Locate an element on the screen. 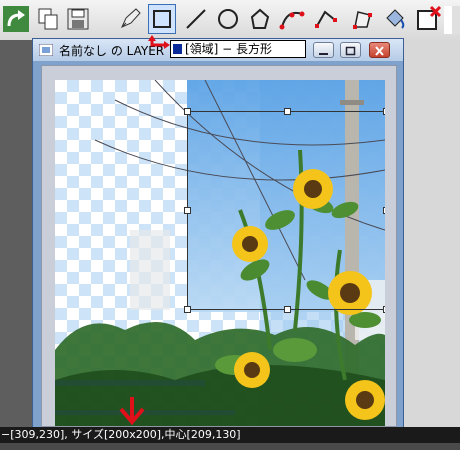  toolbar-overflow is located at coordinates (452, 20).